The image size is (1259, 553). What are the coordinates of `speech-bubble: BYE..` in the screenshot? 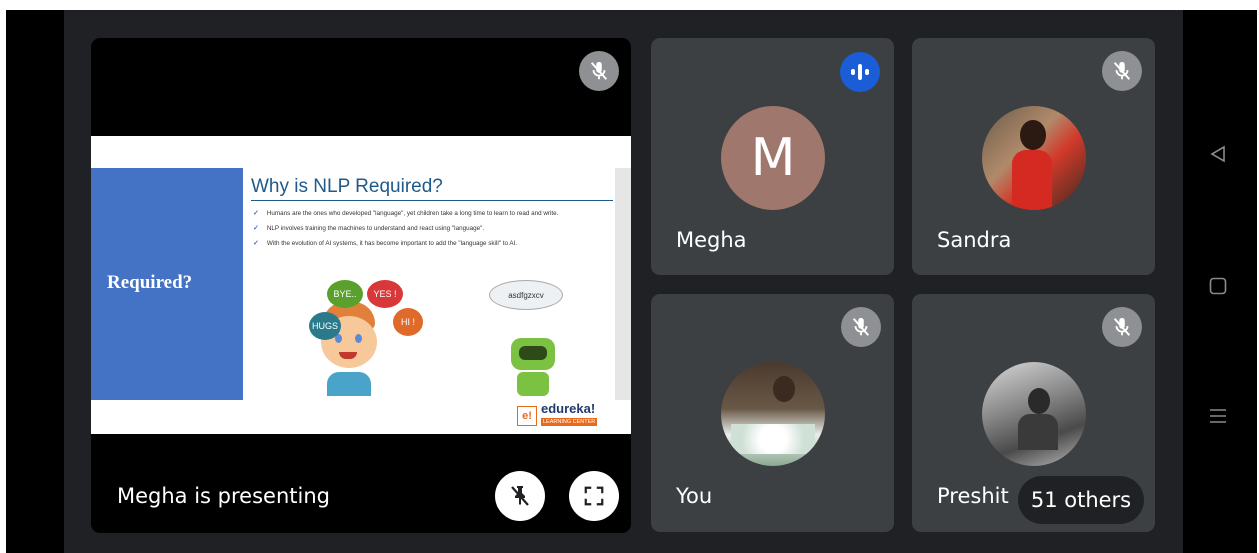 It's located at (345, 294).